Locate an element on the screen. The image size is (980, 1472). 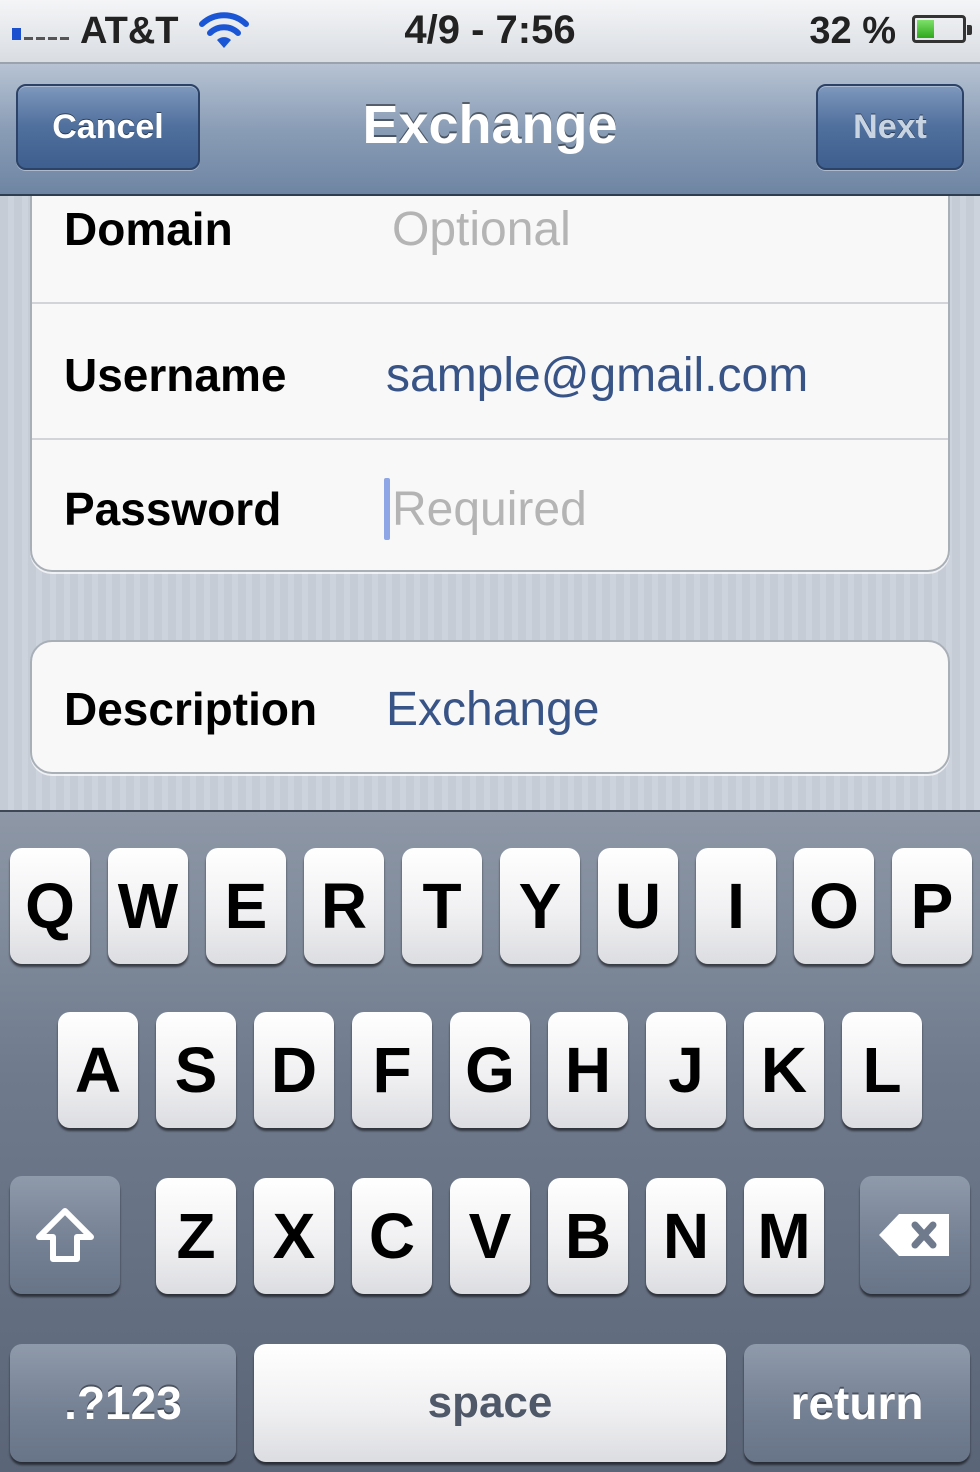
key-p: P is located at coordinates (932, 906).